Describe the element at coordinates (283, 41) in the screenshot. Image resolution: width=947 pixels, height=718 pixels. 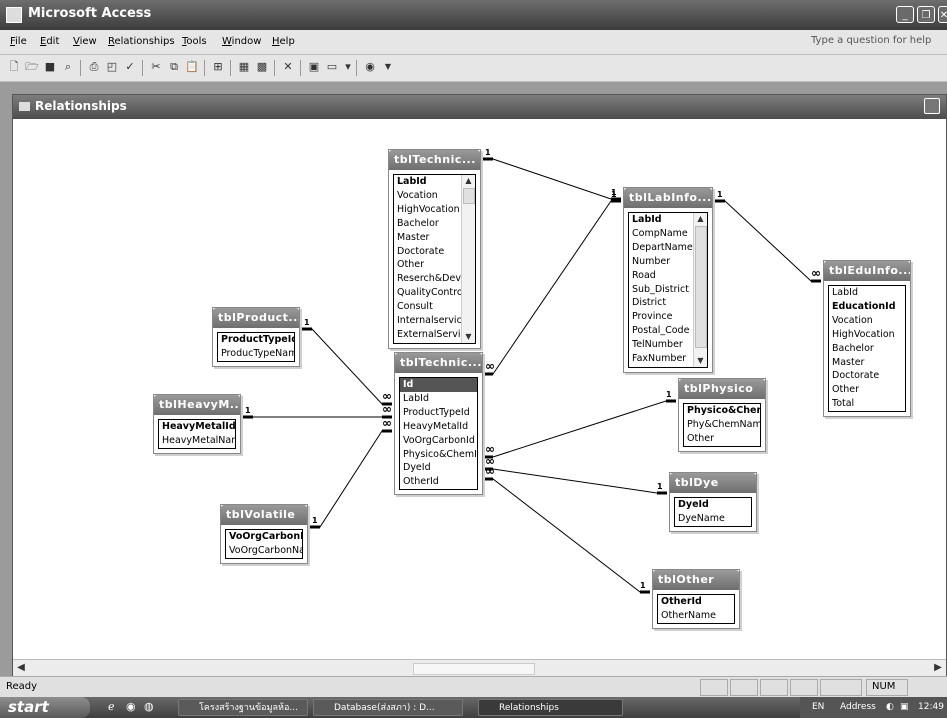
I see `menu-help: Help` at that location.